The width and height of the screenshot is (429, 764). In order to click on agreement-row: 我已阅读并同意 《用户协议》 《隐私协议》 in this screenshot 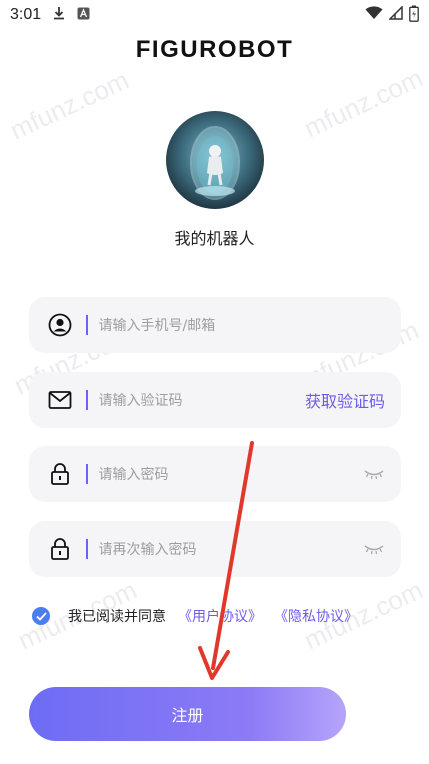, I will do `click(195, 616)`.